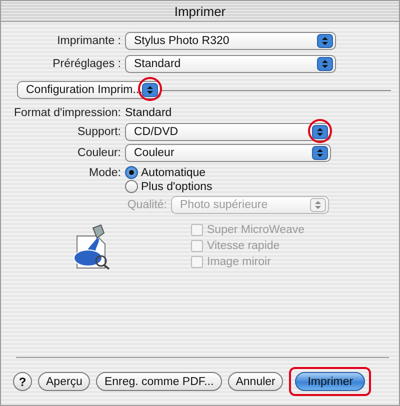 The height and width of the screenshot is (406, 400). I want to click on color-popup: Couleur, so click(228, 153).